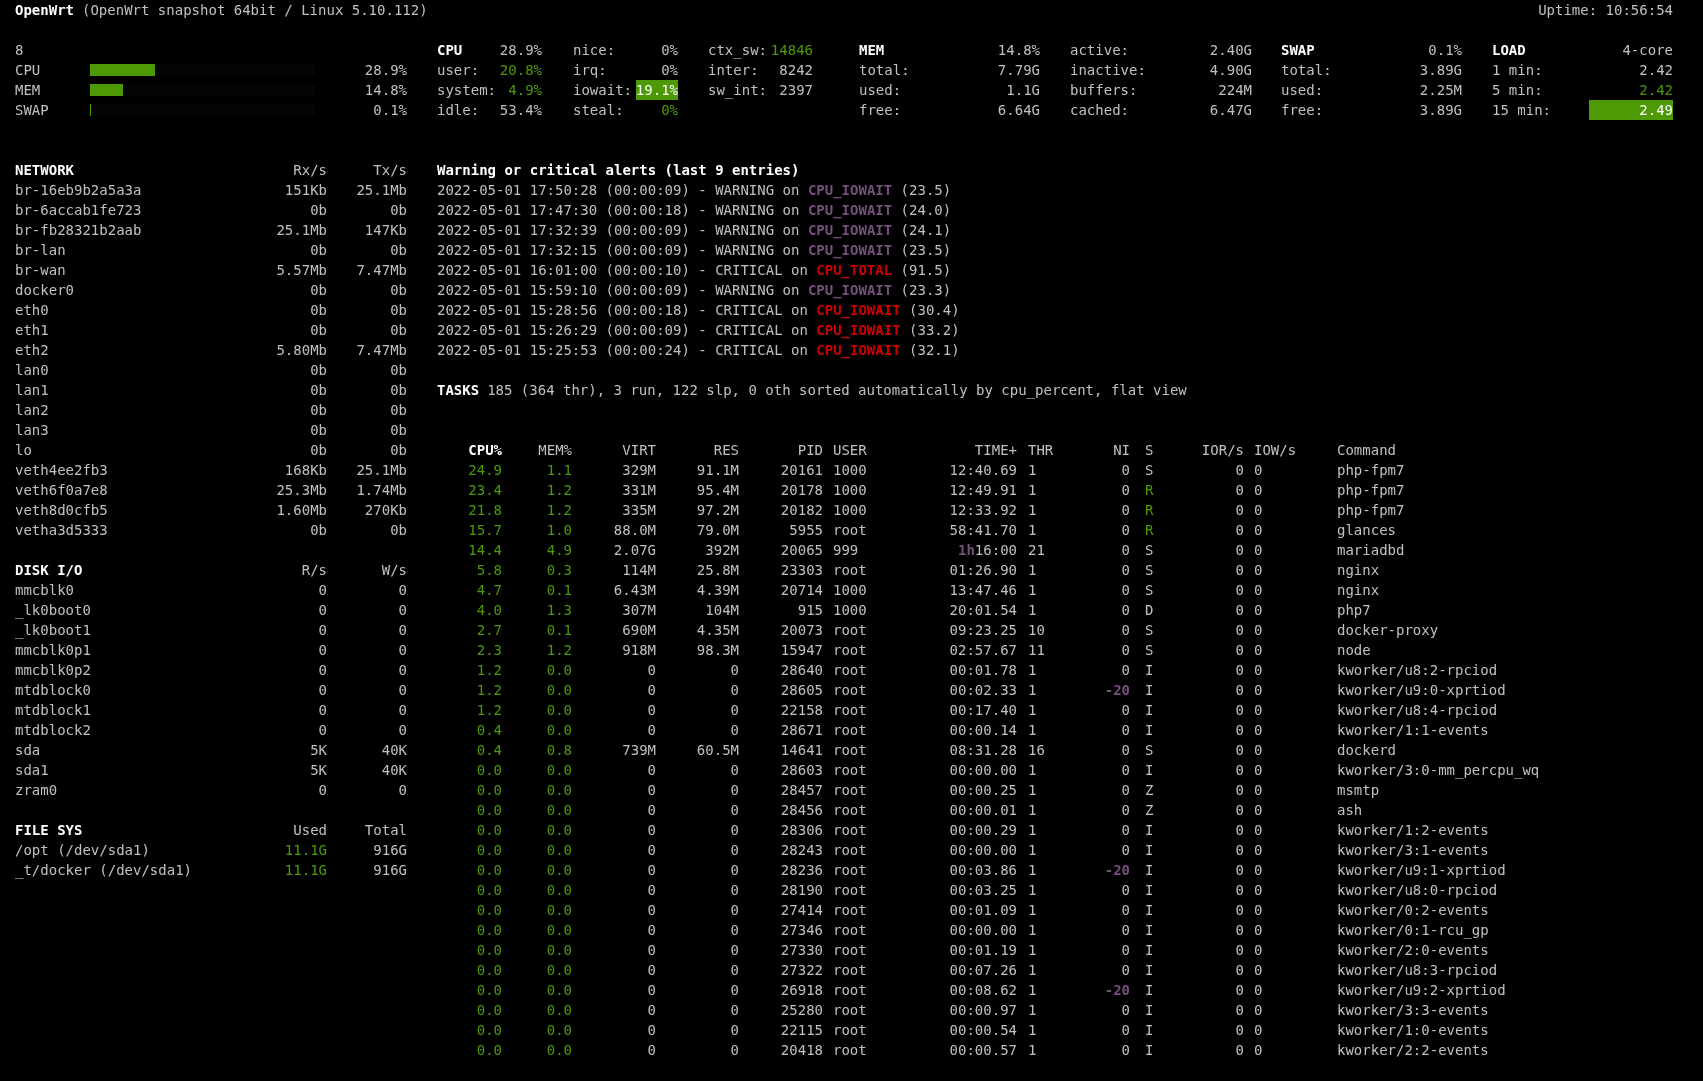 This screenshot has height=1081, width=1703. I want to click on table-cell-text: 00:00.01, so click(982, 810).